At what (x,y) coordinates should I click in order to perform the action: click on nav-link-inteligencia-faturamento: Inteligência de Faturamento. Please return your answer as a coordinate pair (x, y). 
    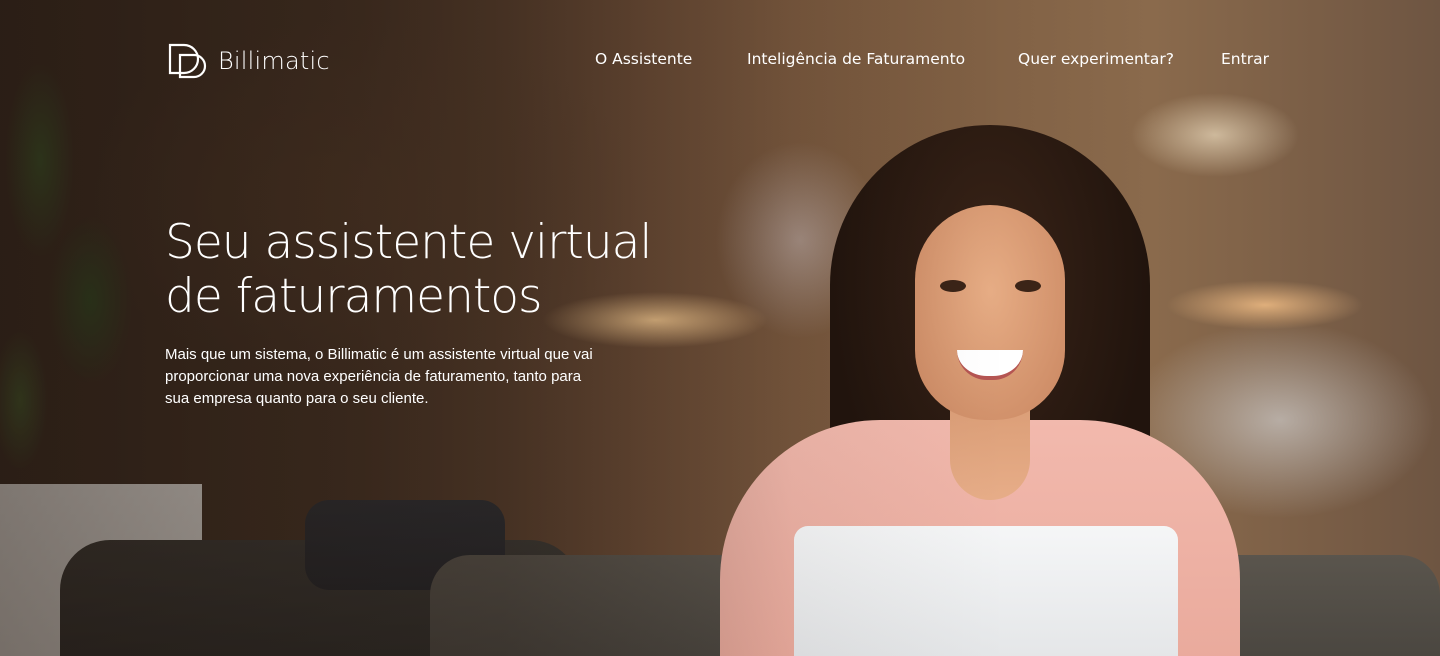
    Looking at the image, I should click on (856, 59).